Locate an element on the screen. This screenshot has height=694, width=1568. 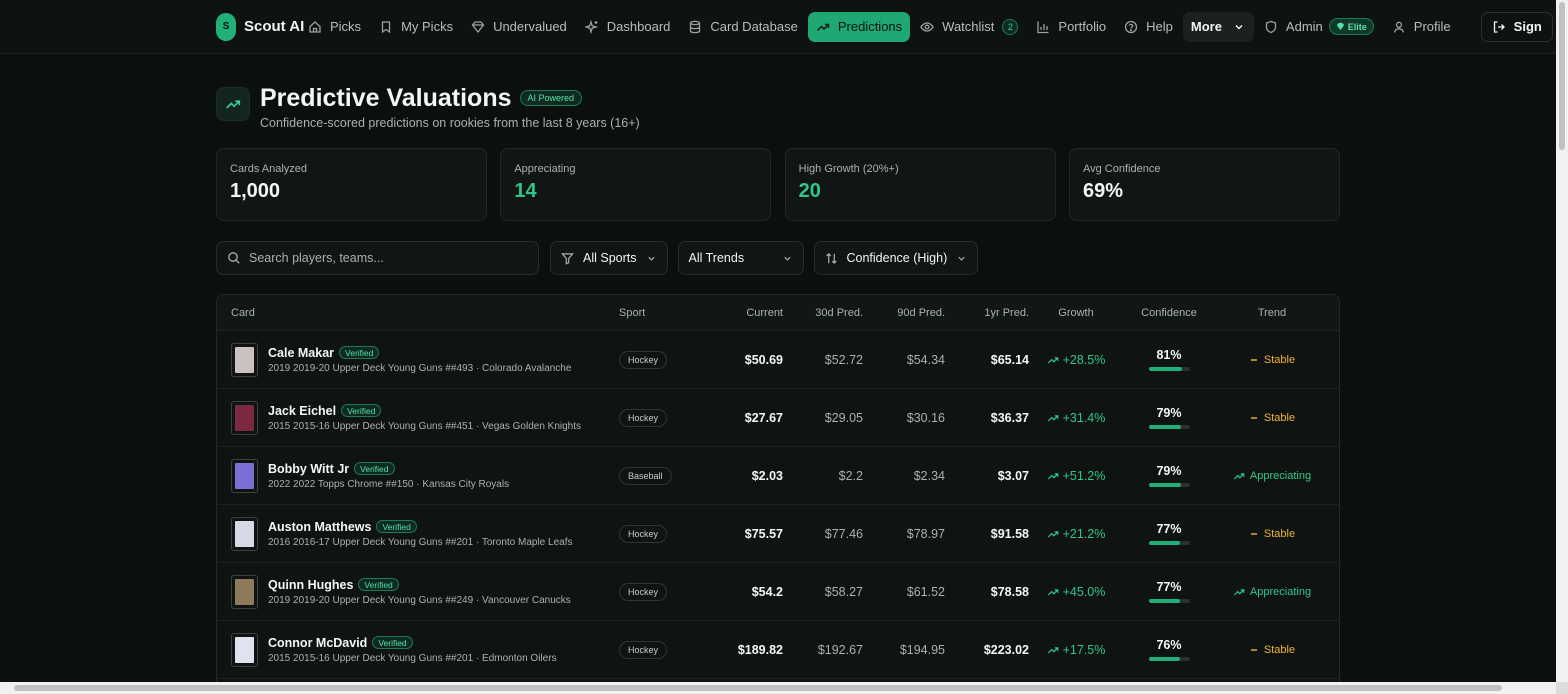
player-name: Cale Makar is located at coordinates (301, 353).